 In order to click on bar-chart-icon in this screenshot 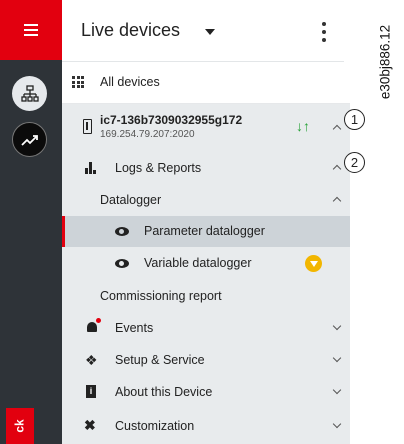, I will do `click(91, 168)`.